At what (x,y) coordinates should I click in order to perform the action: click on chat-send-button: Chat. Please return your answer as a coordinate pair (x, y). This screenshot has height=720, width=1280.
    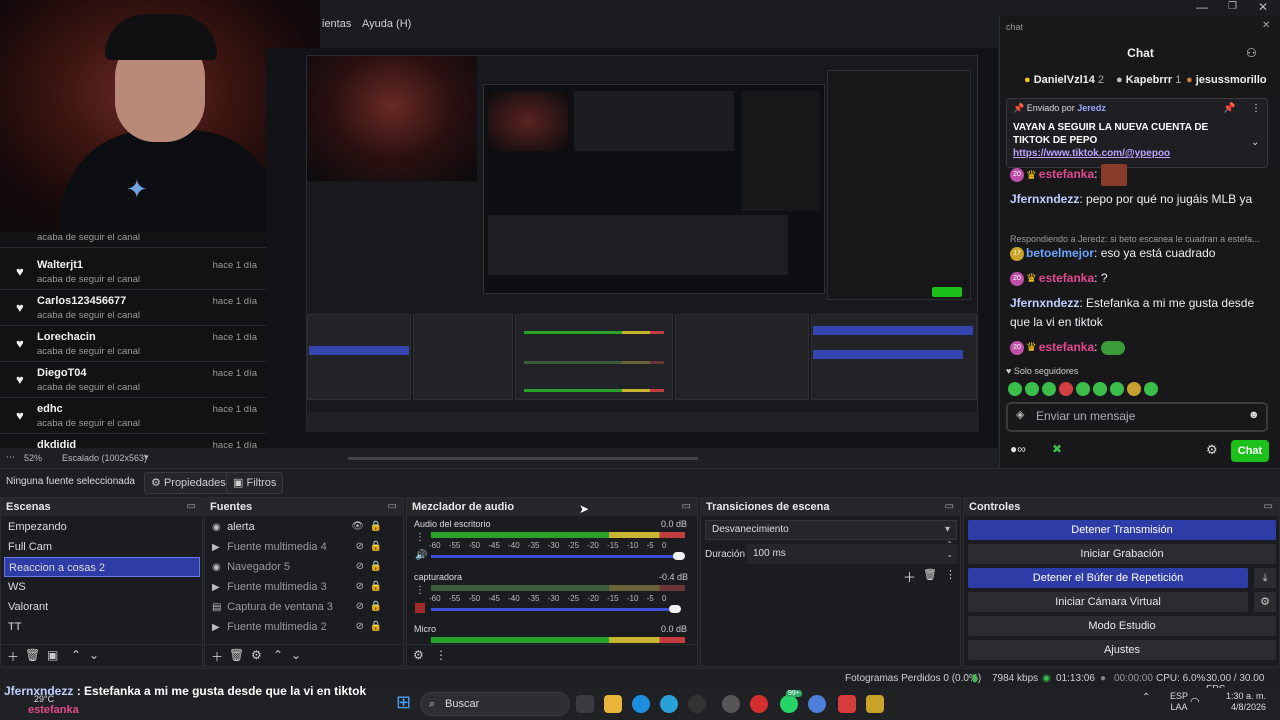
    Looking at the image, I should click on (1250, 451).